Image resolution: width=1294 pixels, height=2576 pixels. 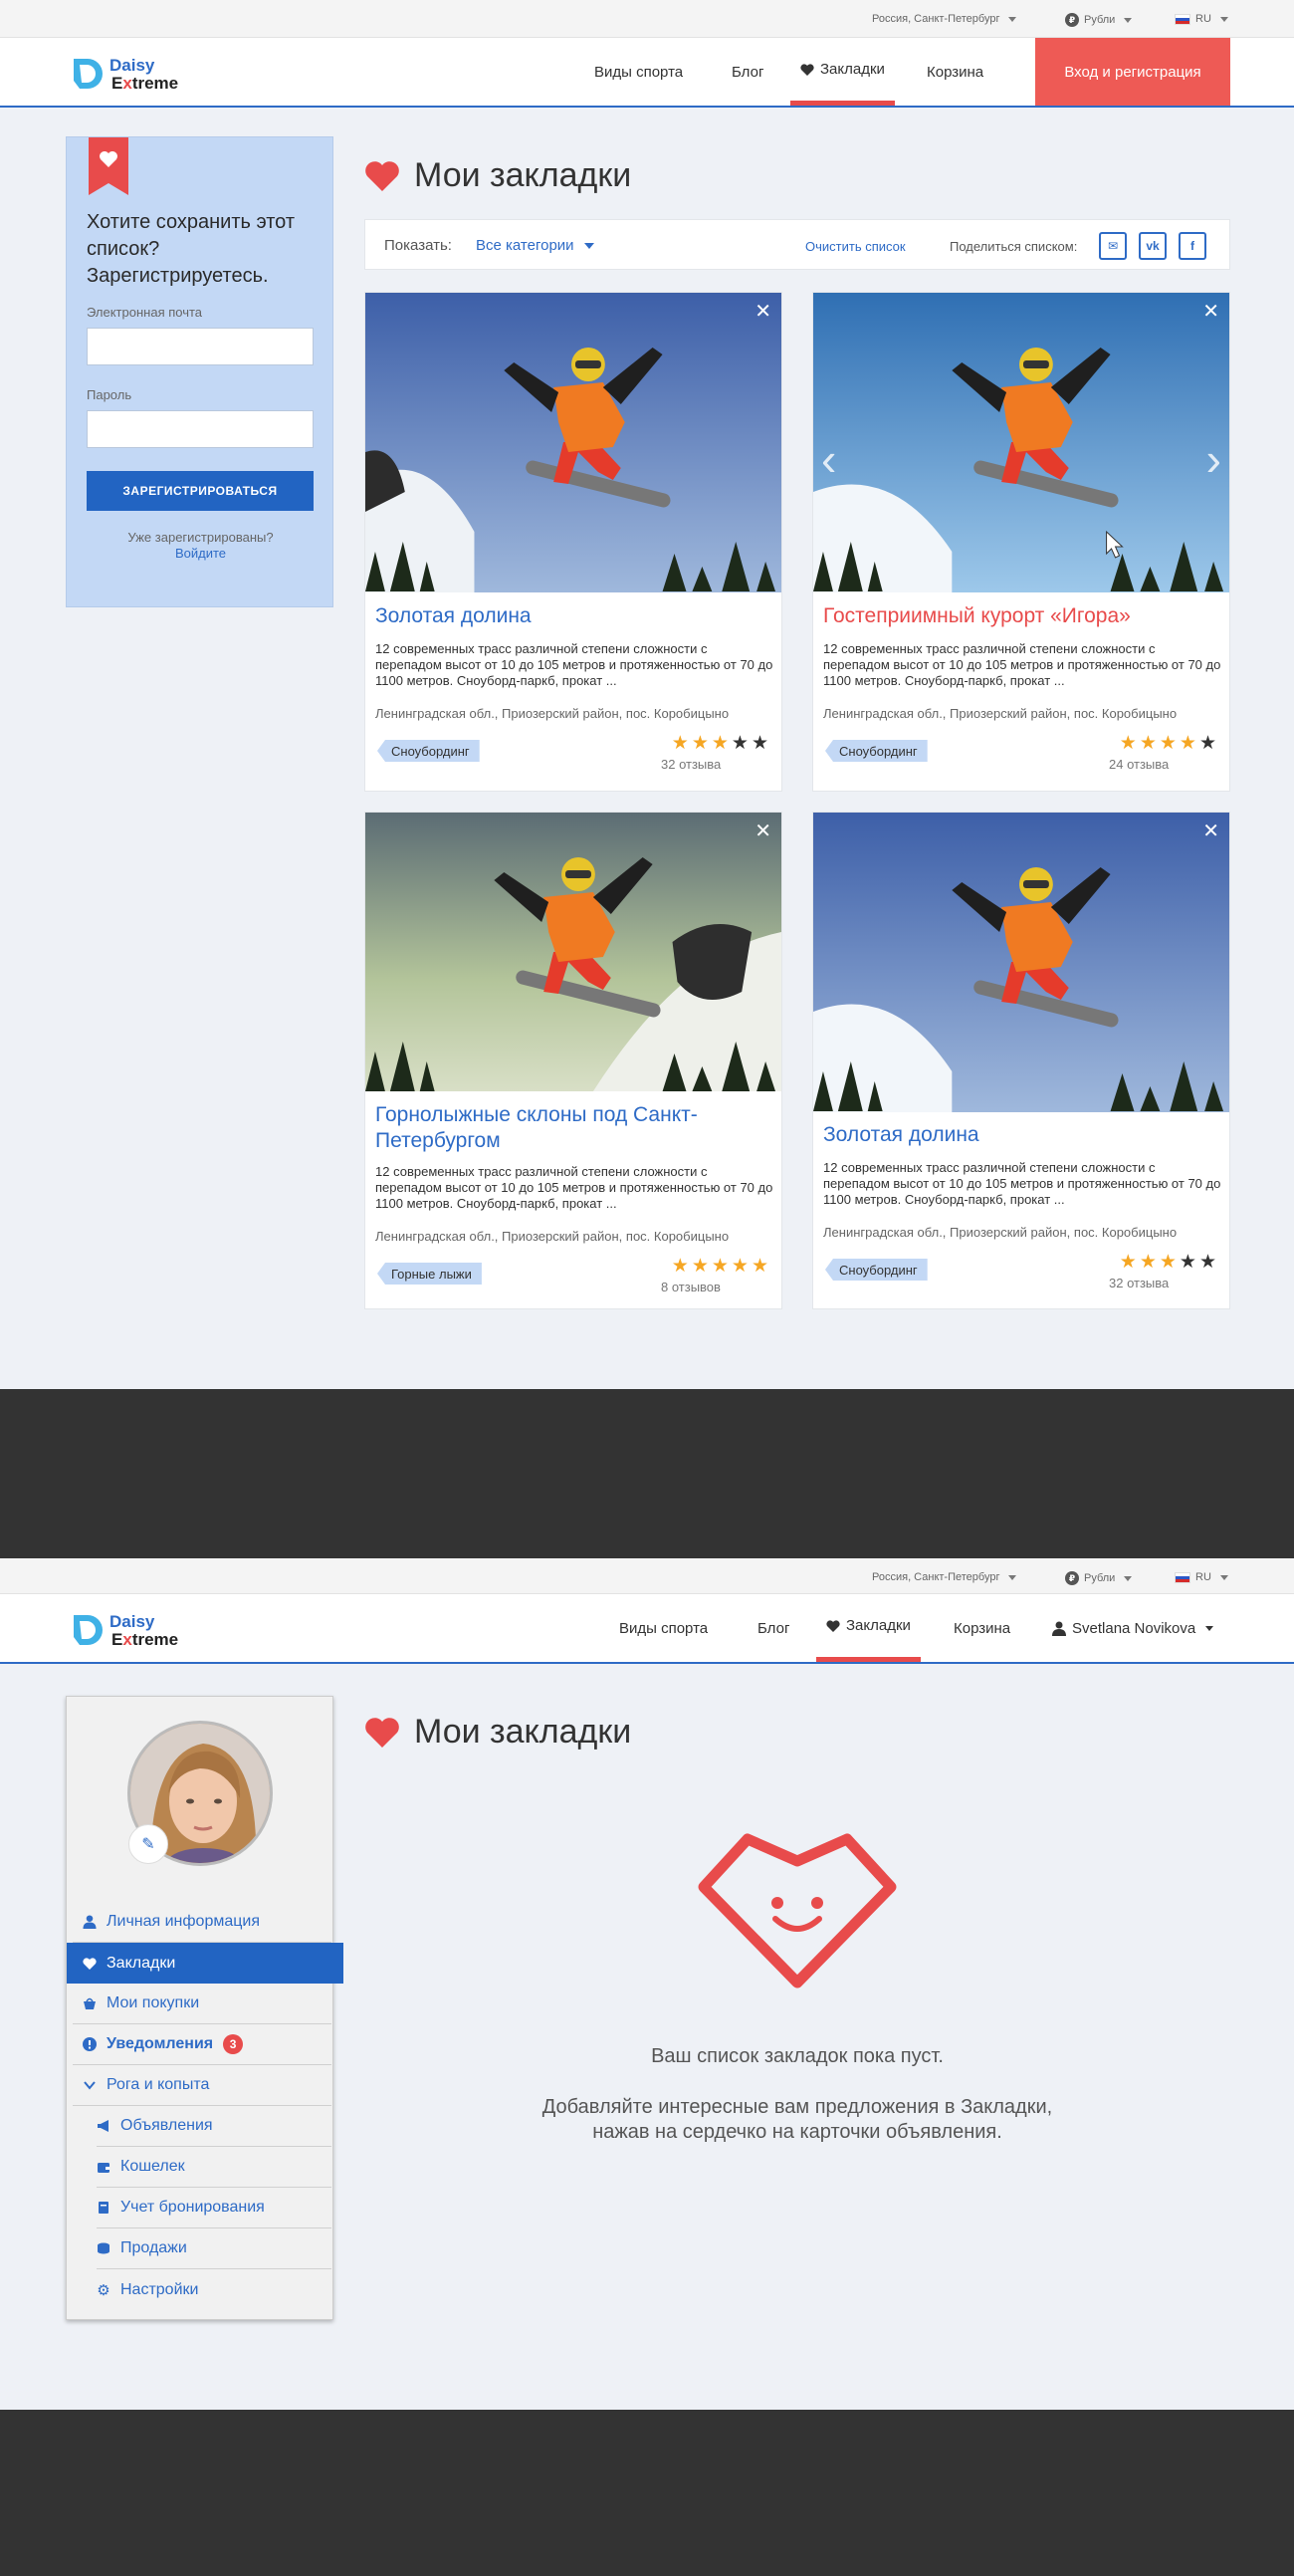 I want to click on chevron-right-icon: ›, so click(x=1213, y=459).